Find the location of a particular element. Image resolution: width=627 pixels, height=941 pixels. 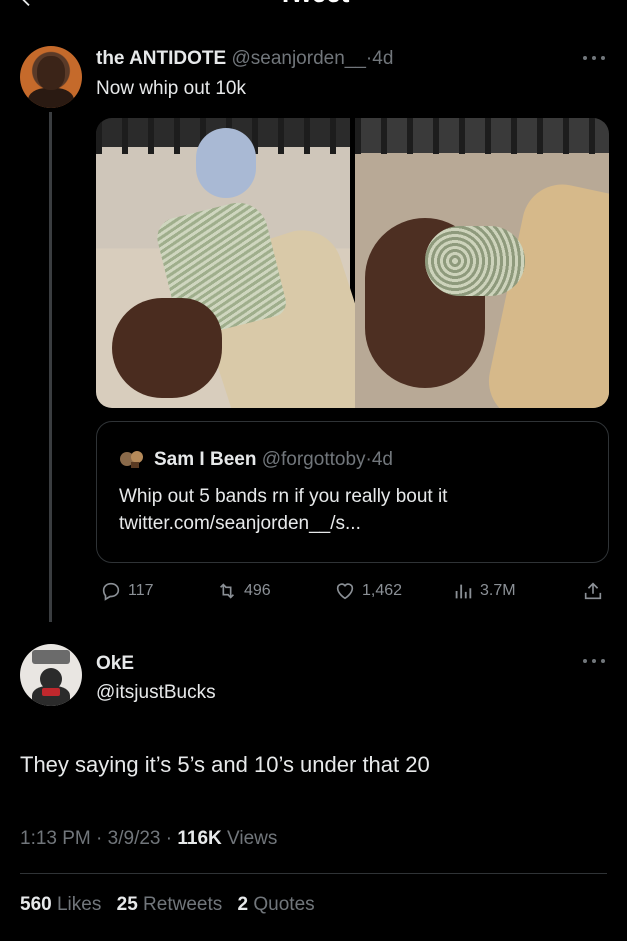

tweet-text: Now whip out 10k is located at coordinates (171, 88).